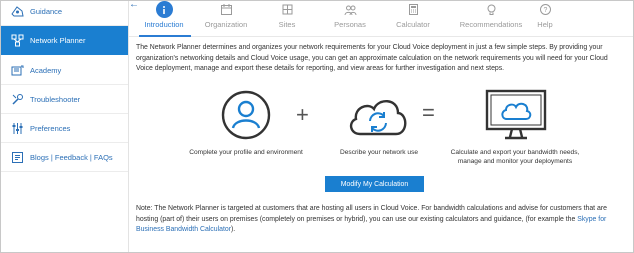  What do you see at coordinates (287, 24) in the screenshot?
I see `tab-label: Sites` at bounding box center [287, 24].